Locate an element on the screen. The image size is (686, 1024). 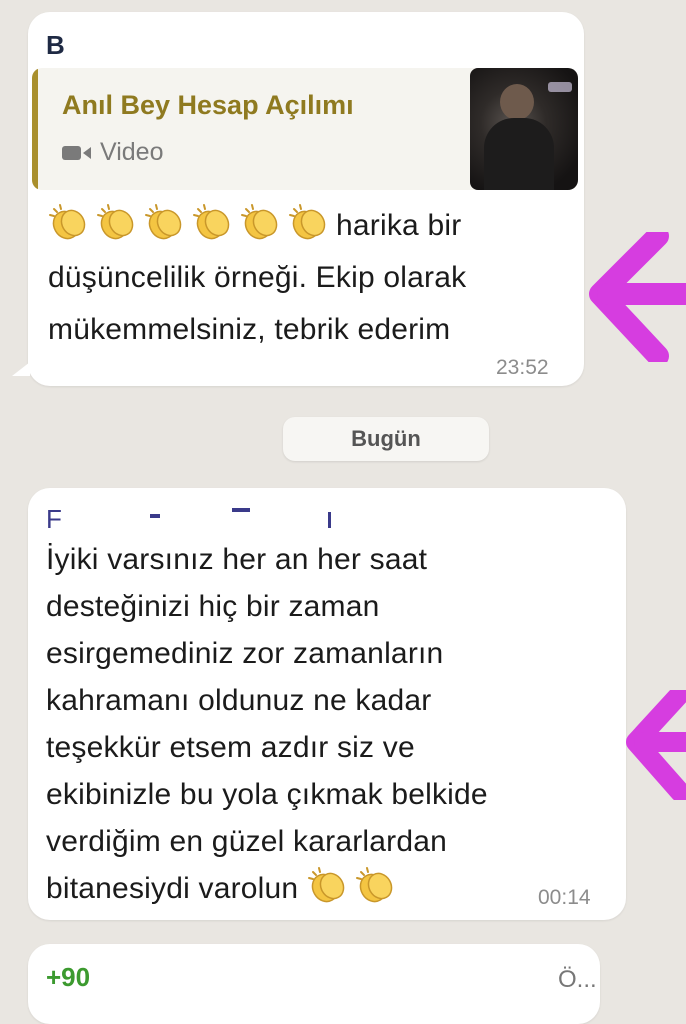
message-sender: B is located at coordinates (55, 45).